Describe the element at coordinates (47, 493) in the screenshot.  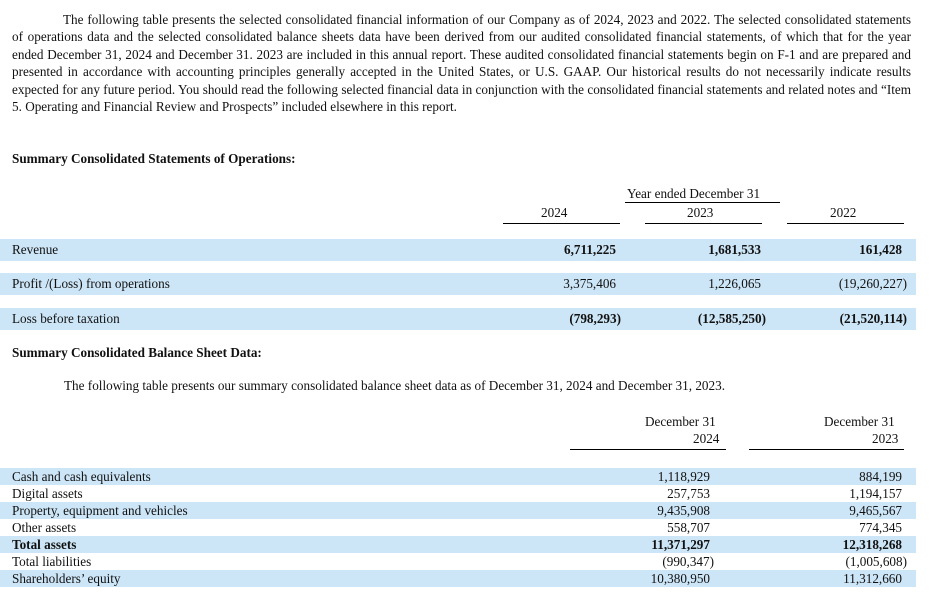
I see `row-label: Digital assets` at that location.